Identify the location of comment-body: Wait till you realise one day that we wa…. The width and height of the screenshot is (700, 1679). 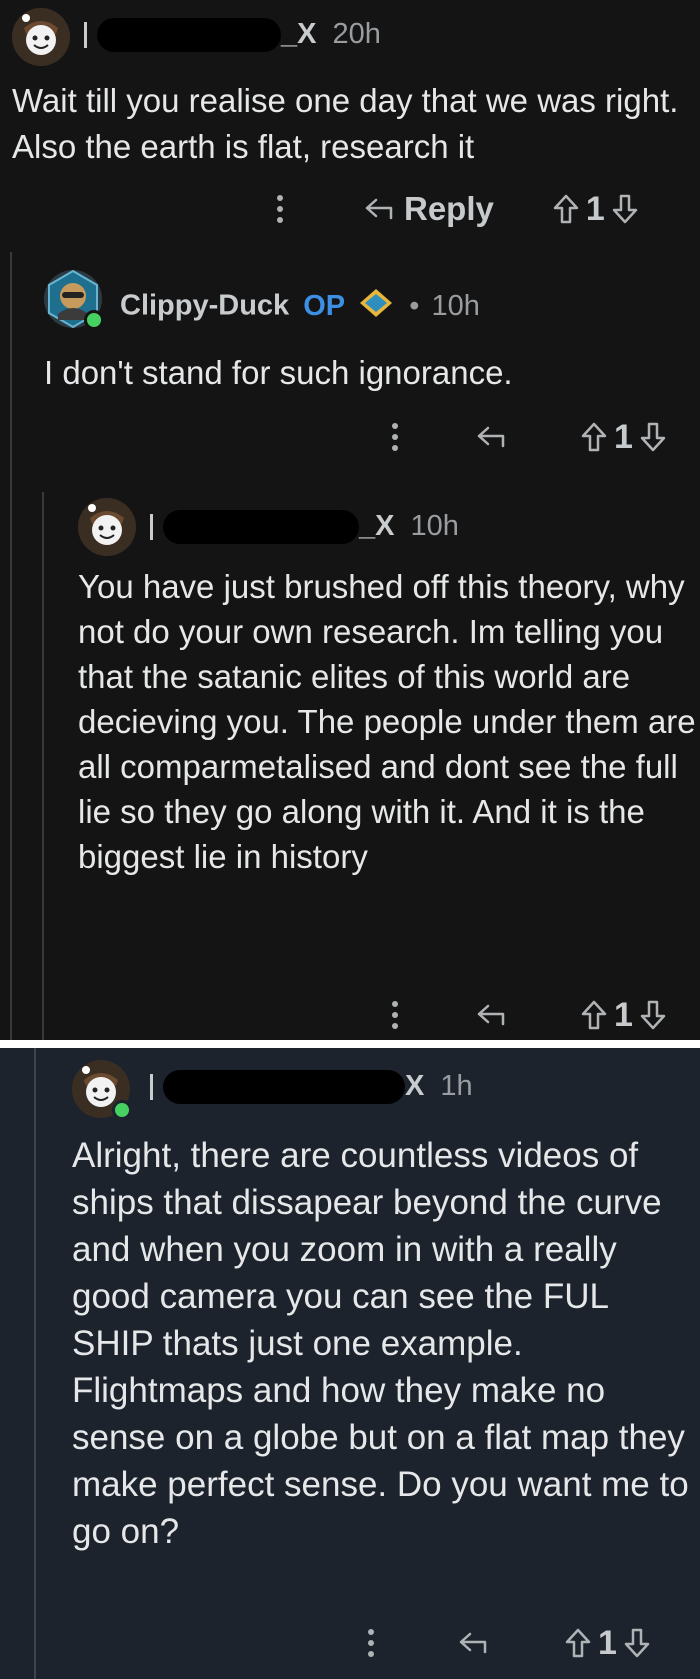
(345, 123).